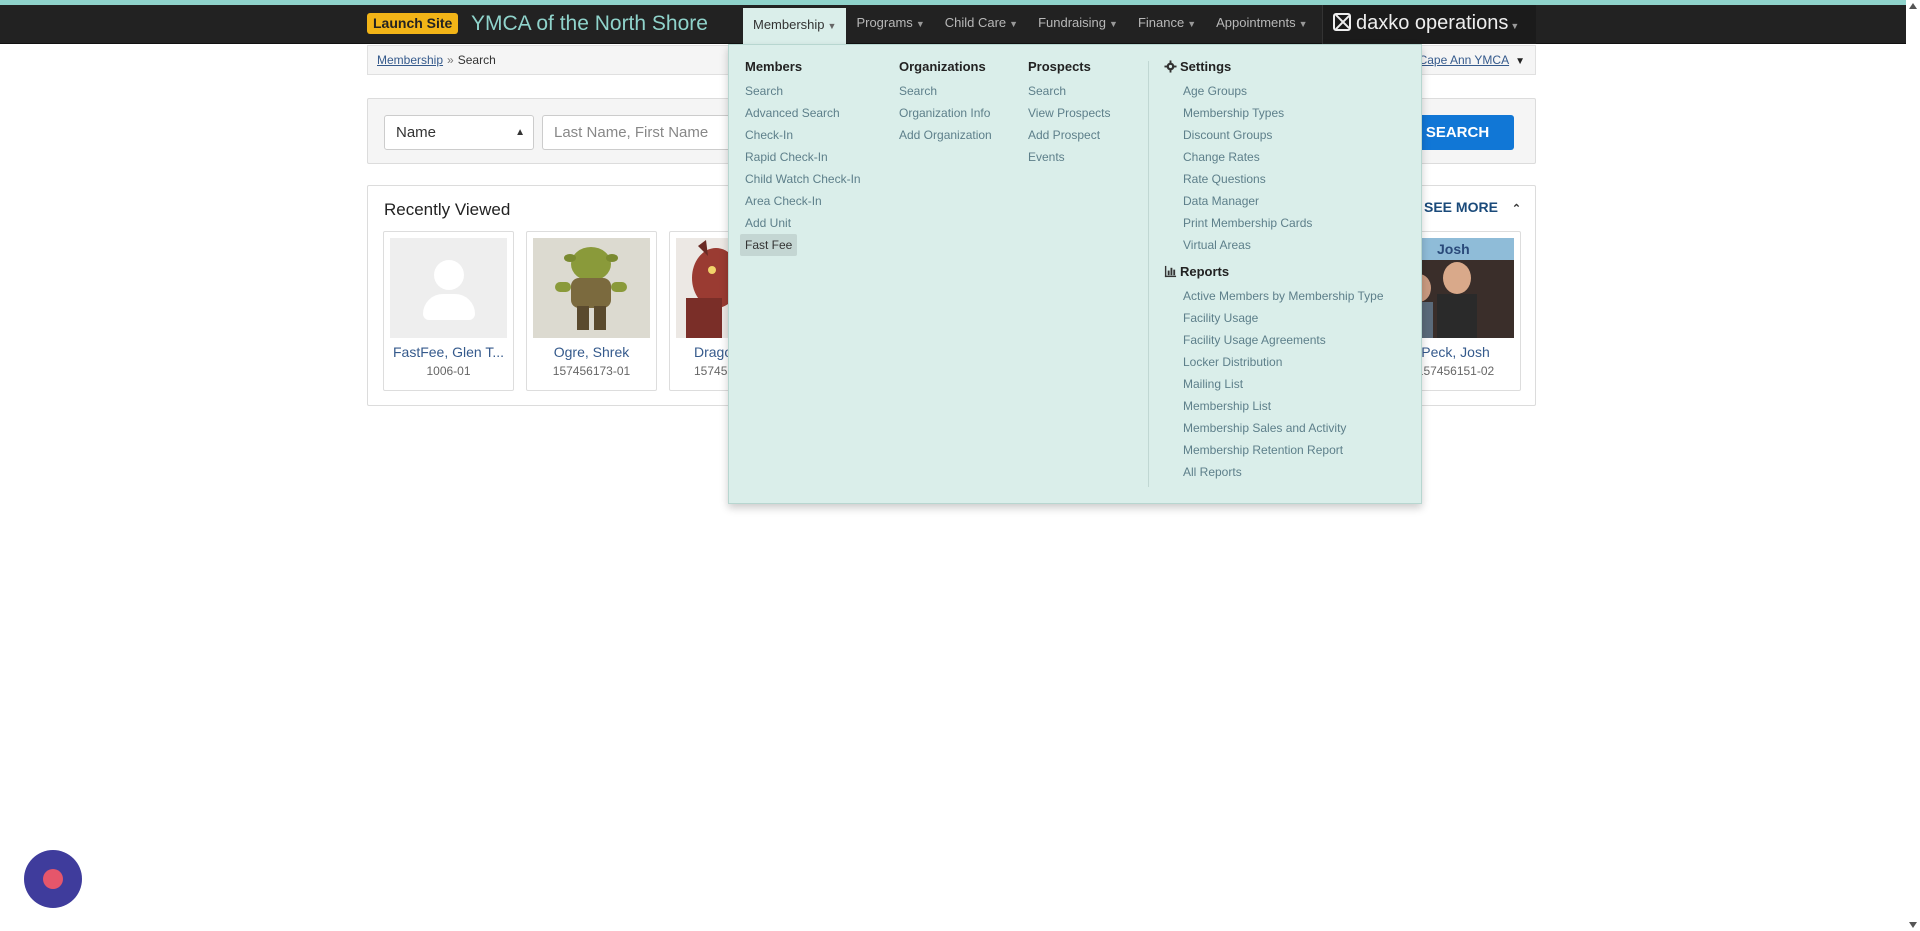  I want to click on prospects-menu-item: Add Prospect, so click(1069, 135).